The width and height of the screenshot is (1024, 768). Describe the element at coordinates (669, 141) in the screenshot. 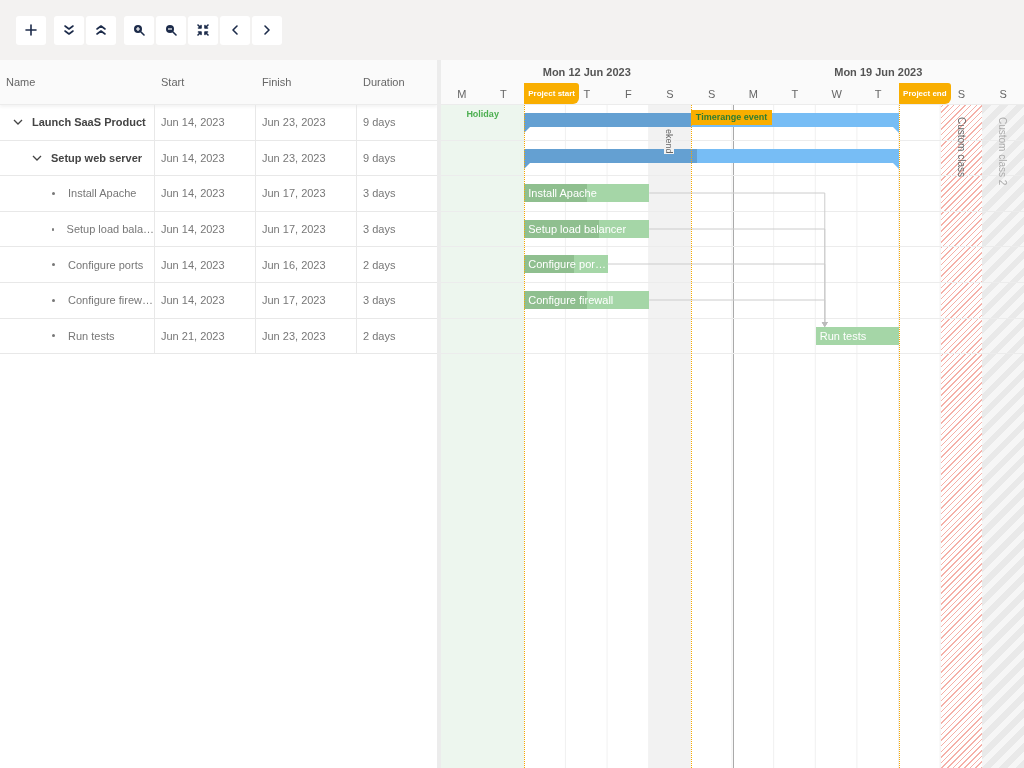

I see `range-label: ekend` at that location.